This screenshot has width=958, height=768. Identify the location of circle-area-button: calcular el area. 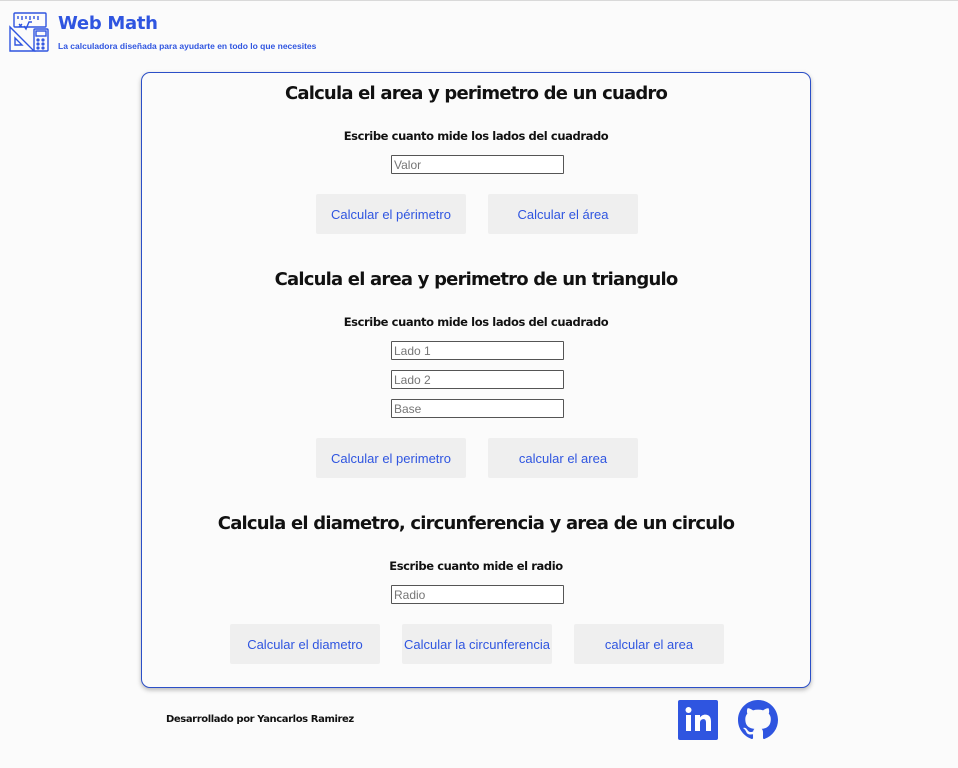
(649, 644).